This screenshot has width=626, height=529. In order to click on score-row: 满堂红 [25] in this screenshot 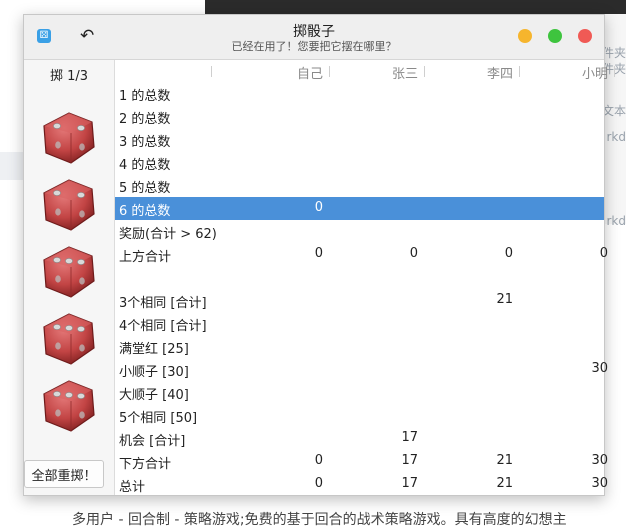, I will do `click(359, 346)`.